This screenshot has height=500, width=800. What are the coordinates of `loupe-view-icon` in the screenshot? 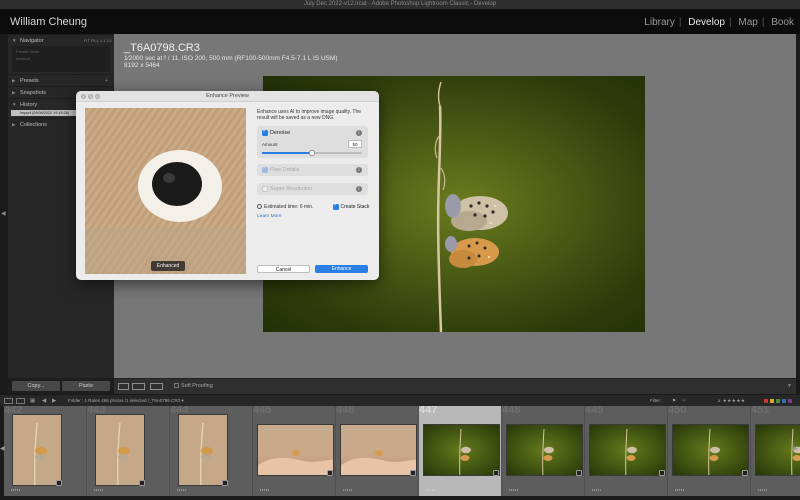 It's located at (123, 386).